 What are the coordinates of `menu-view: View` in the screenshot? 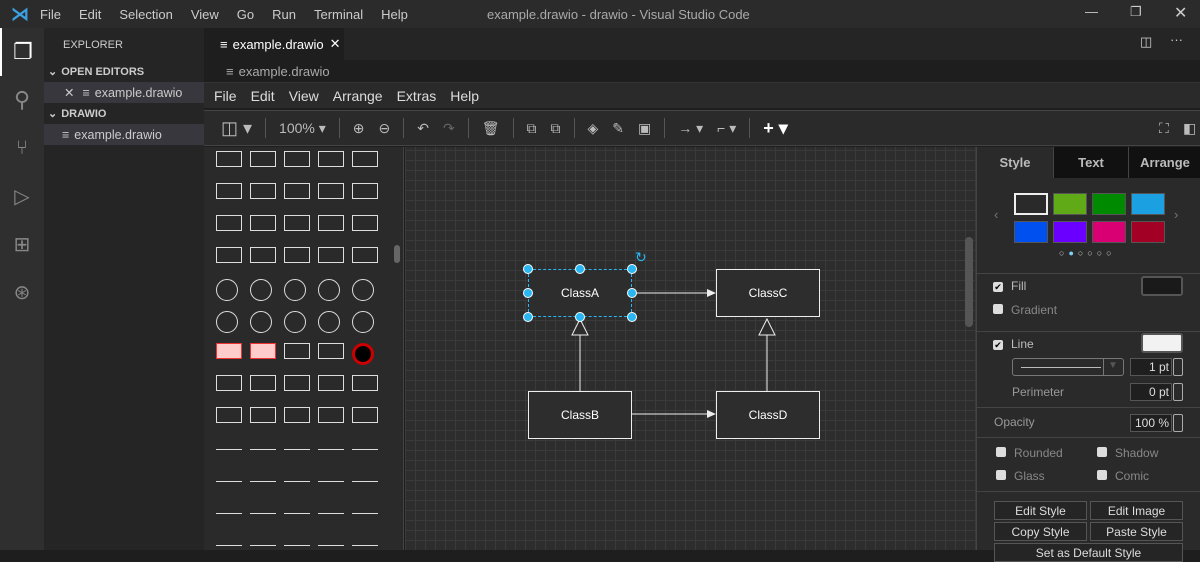 It's located at (205, 14).